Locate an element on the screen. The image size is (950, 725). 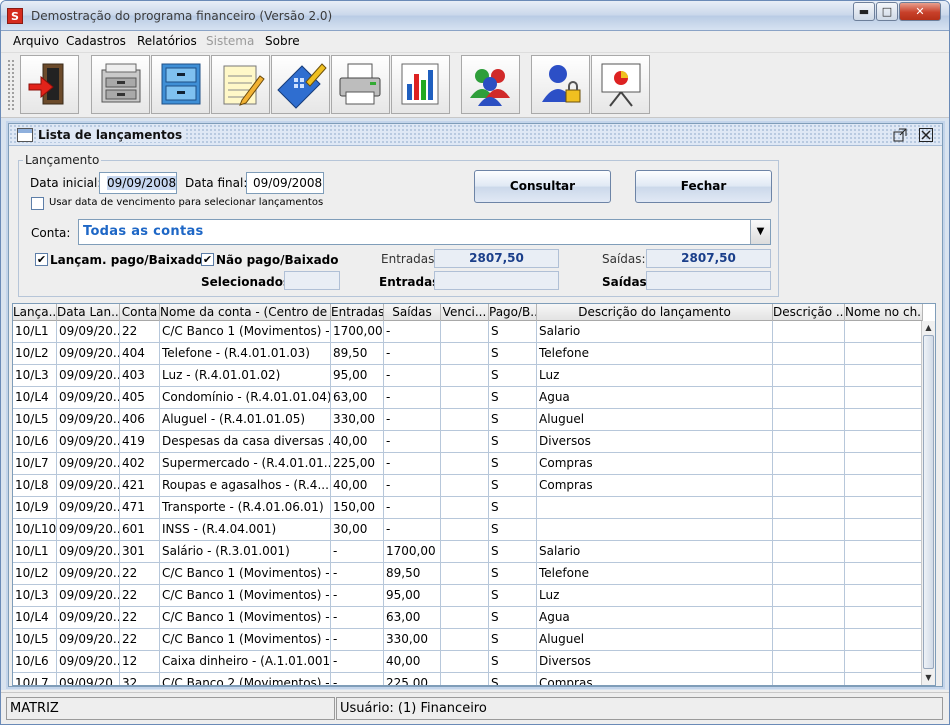
internal-frame-title-bar: Lista de lançamentos is located at coordinates (475, 135).